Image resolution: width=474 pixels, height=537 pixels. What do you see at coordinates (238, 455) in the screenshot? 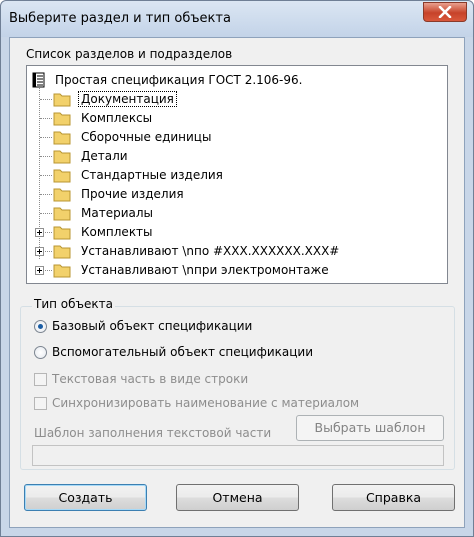
I see `template-field` at bounding box center [238, 455].